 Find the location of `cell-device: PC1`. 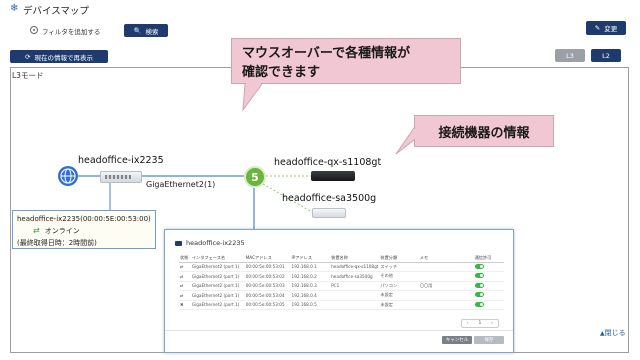

cell-device: PC1 is located at coordinates (355, 286).